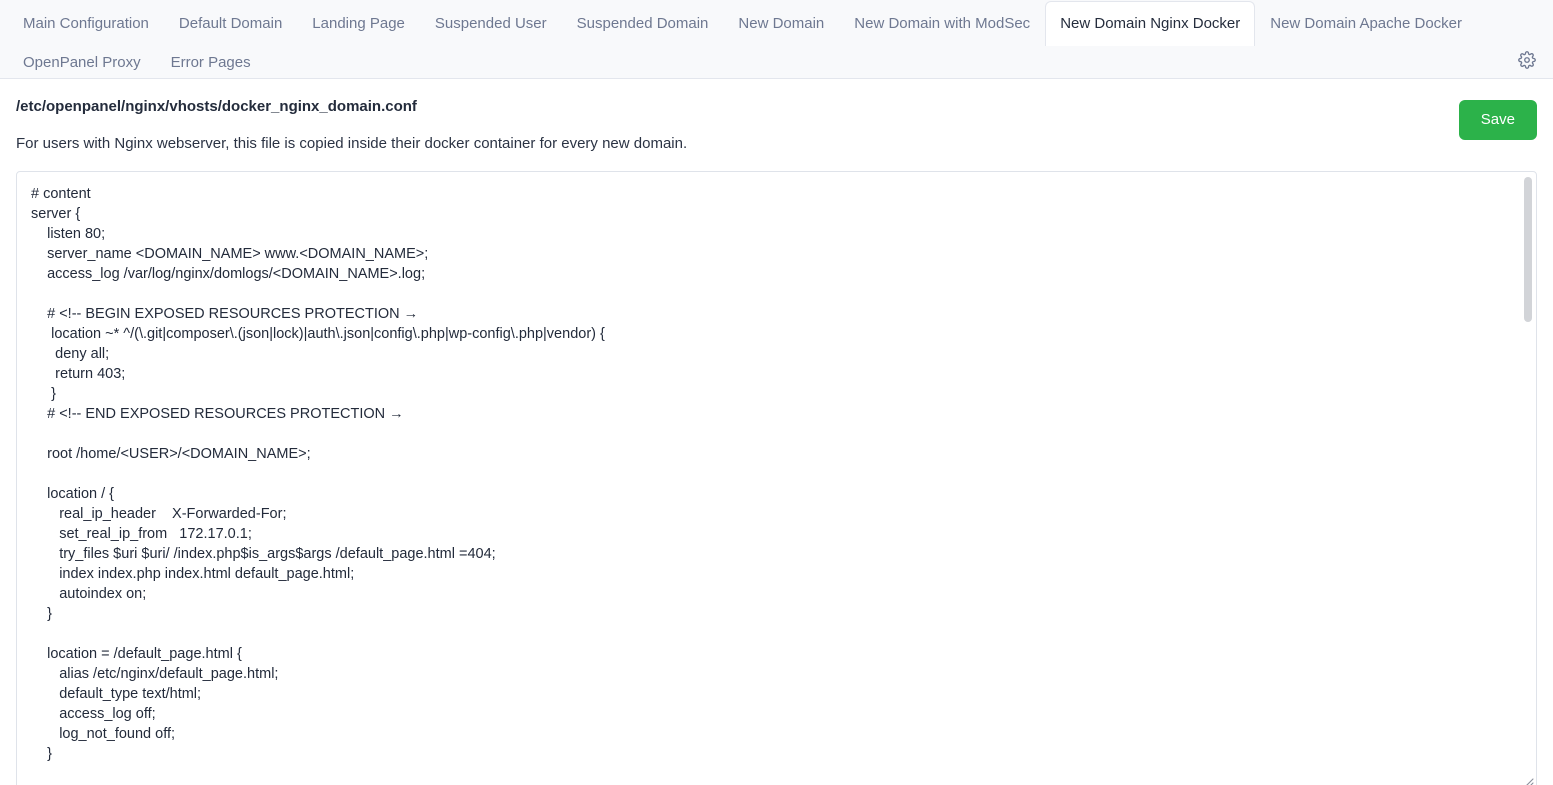  Describe the element at coordinates (643, 23) in the screenshot. I see `tab-suspended-domain: Suspended Domain` at that location.